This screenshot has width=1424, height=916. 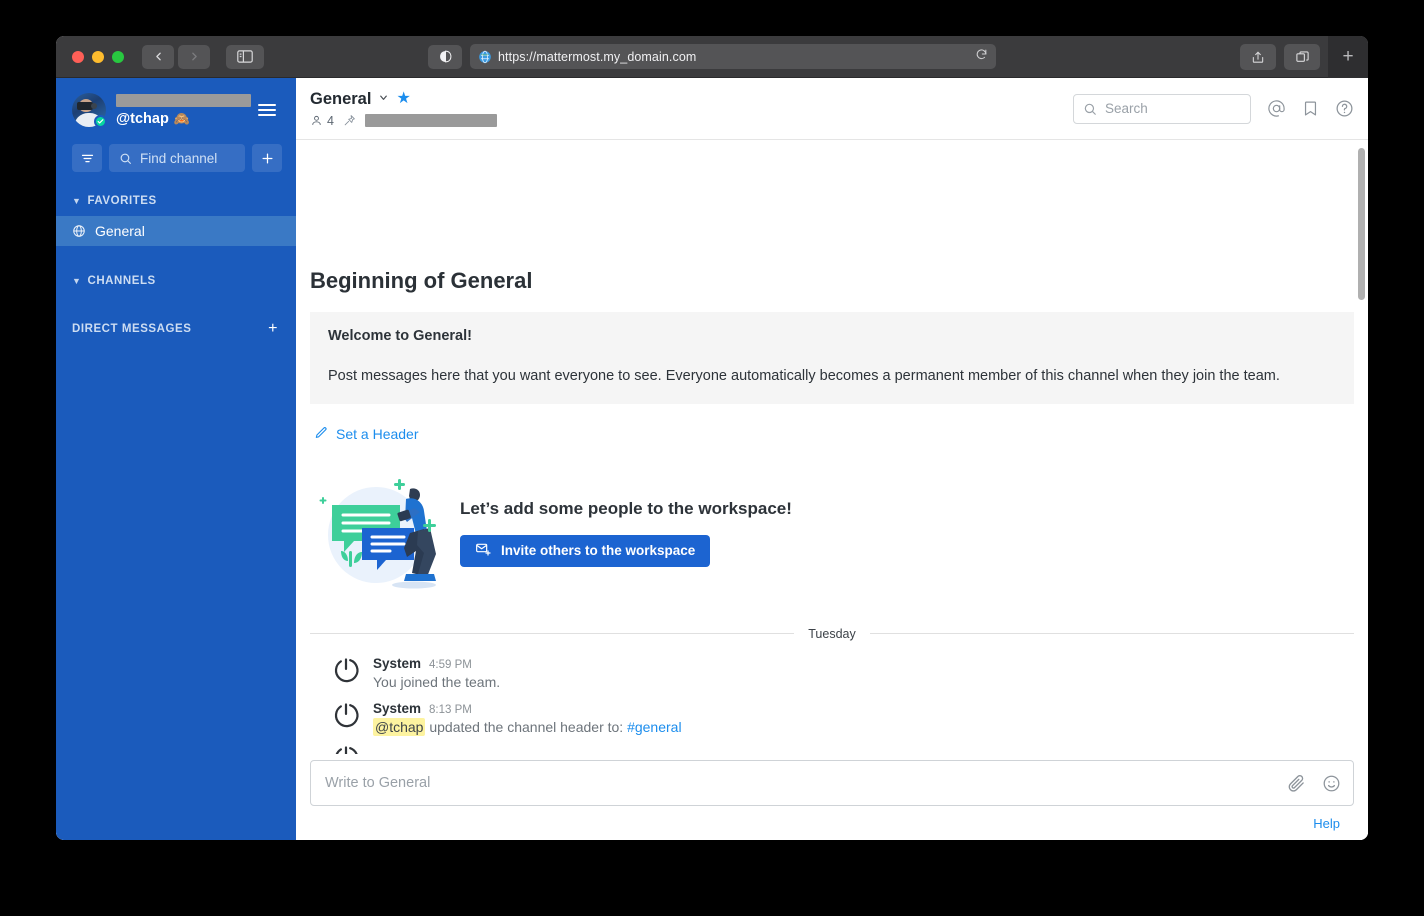 I want to click on member-count: 4, so click(x=322, y=121).